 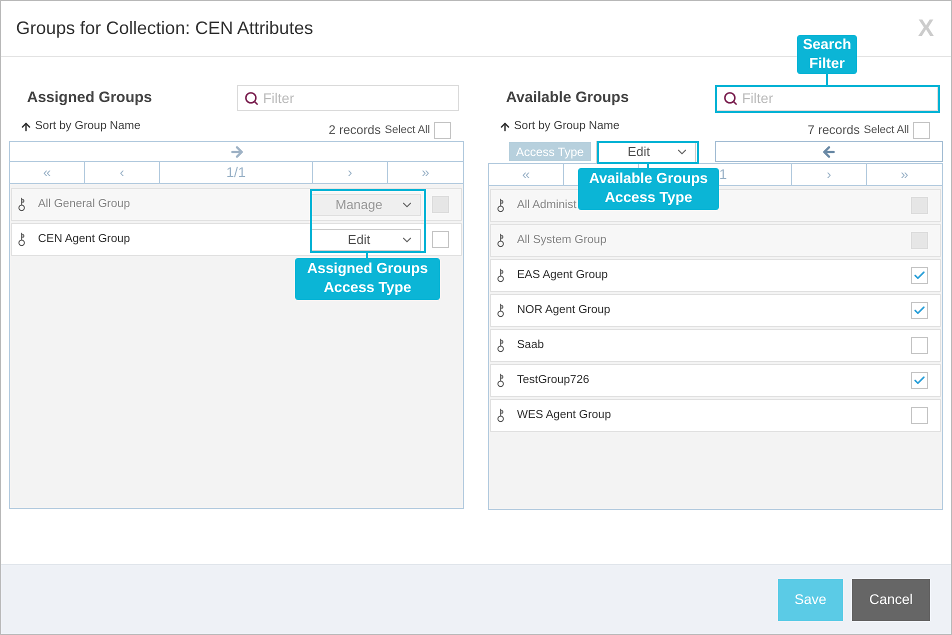 I want to click on callout-tooltip: Assigned Groups Access Type, so click(x=367, y=279).